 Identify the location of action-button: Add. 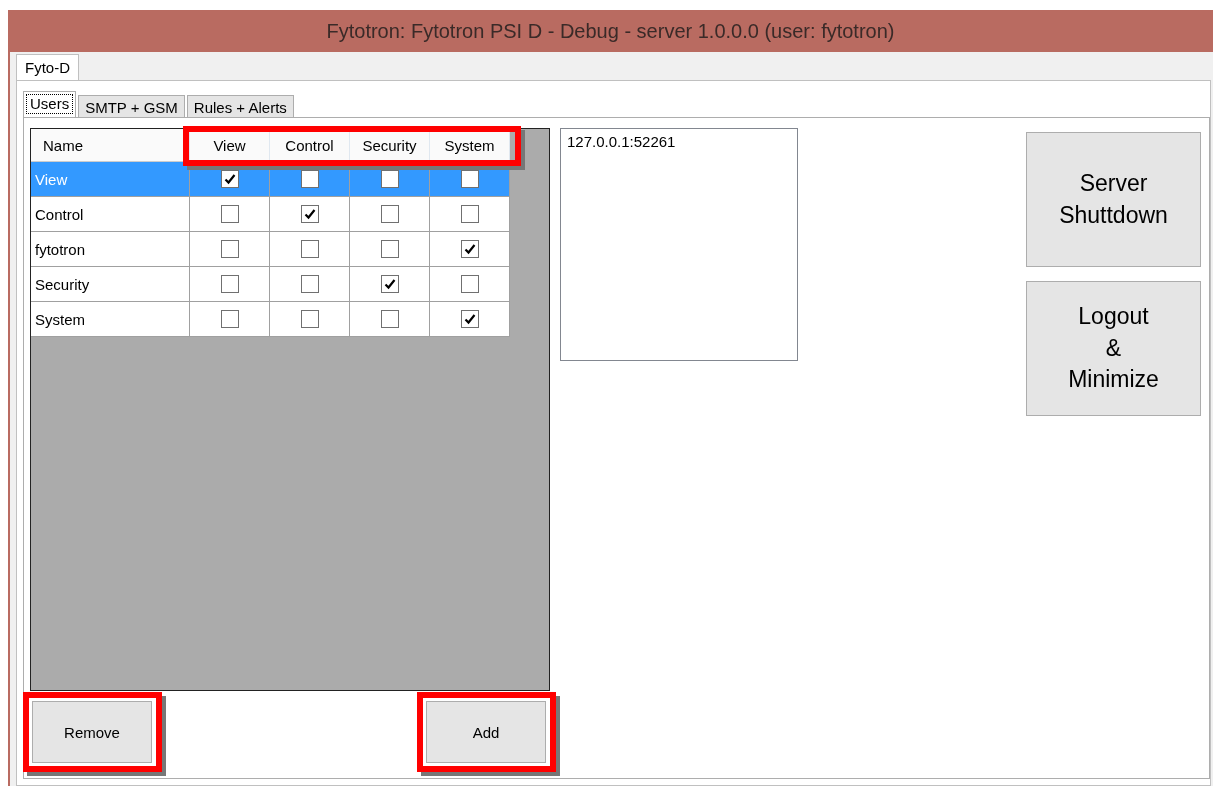
(486, 732).